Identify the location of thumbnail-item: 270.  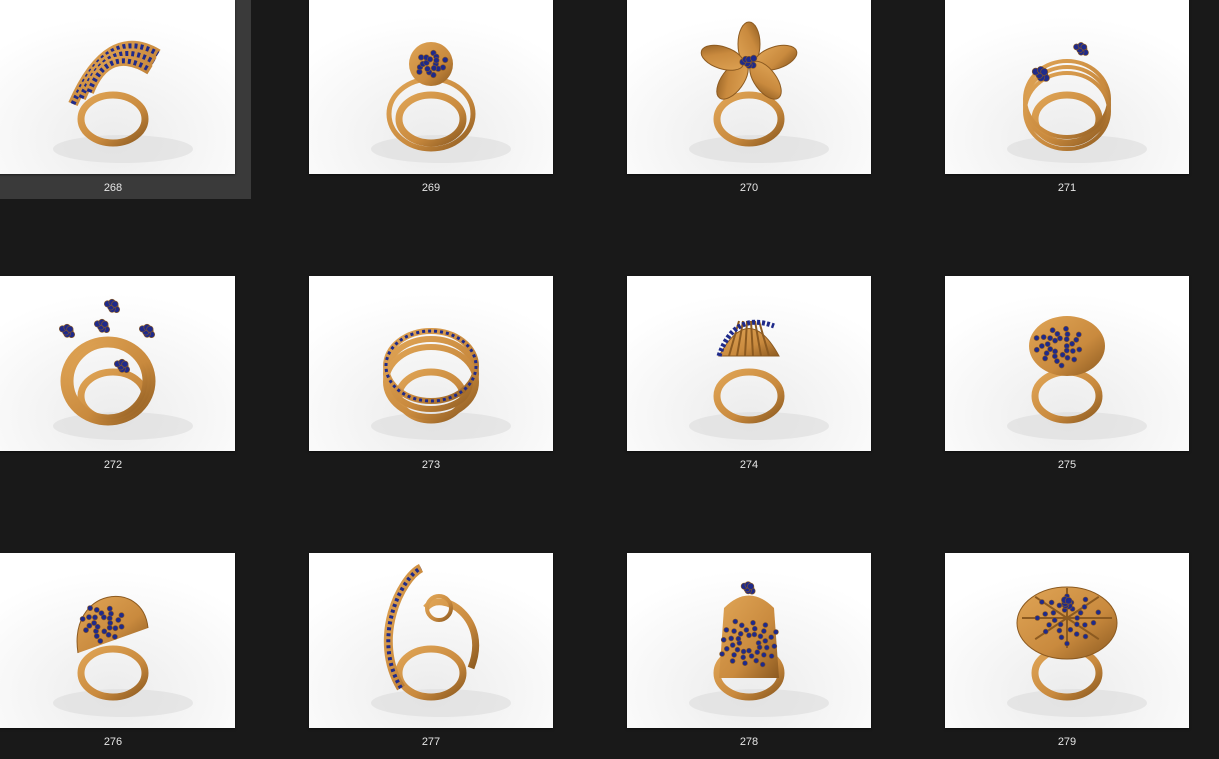
(749, 99).